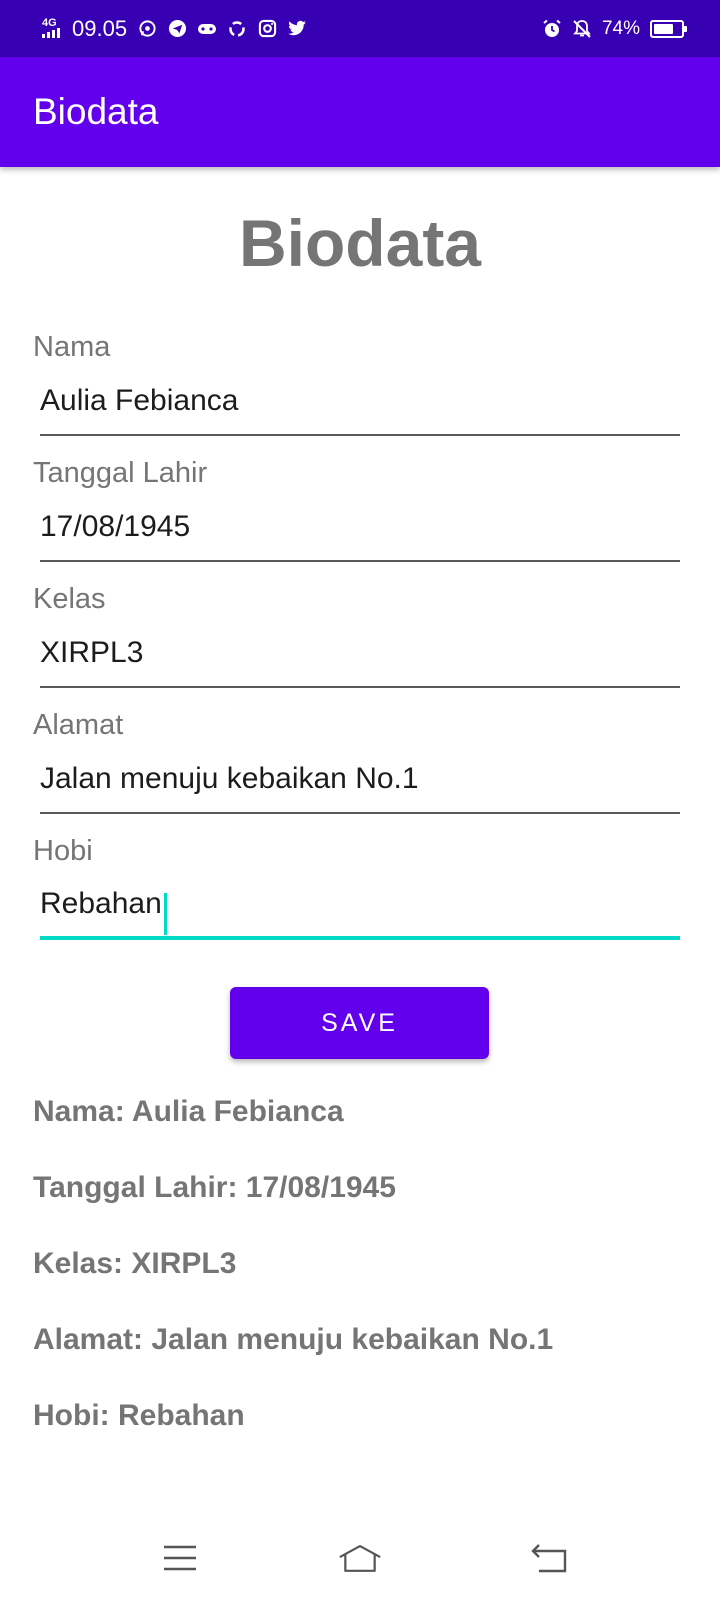  I want to click on status-time: 09.05, so click(100, 28).